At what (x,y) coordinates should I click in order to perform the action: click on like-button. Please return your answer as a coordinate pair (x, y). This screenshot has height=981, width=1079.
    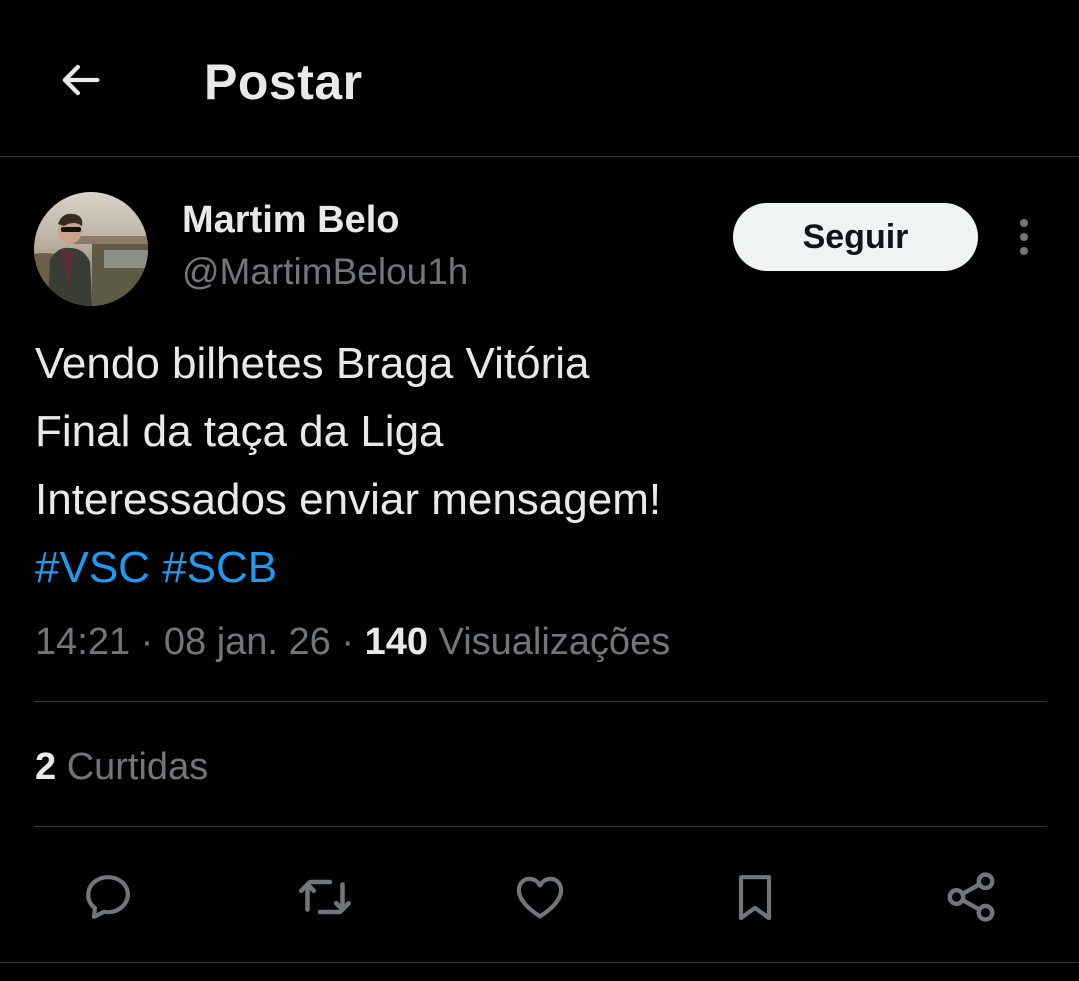
    Looking at the image, I should click on (540, 897).